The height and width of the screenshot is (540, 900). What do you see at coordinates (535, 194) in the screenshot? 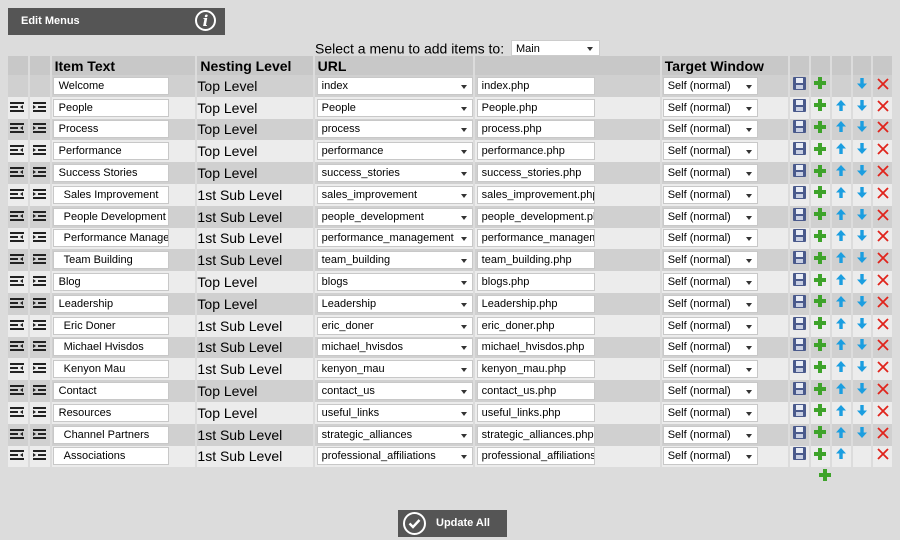
I see `url-file-input: sales_improvement.php` at bounding box center [535, 194].